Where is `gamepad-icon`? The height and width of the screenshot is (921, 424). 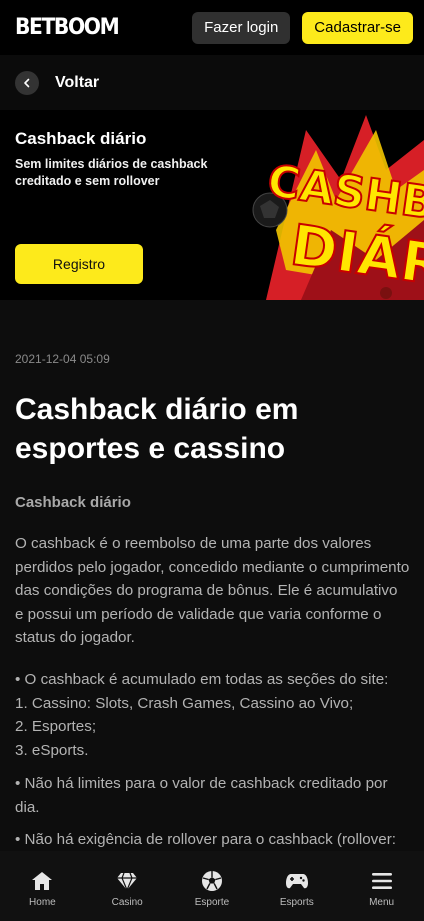 gamepad-icon is located at coordinates (297, 881).